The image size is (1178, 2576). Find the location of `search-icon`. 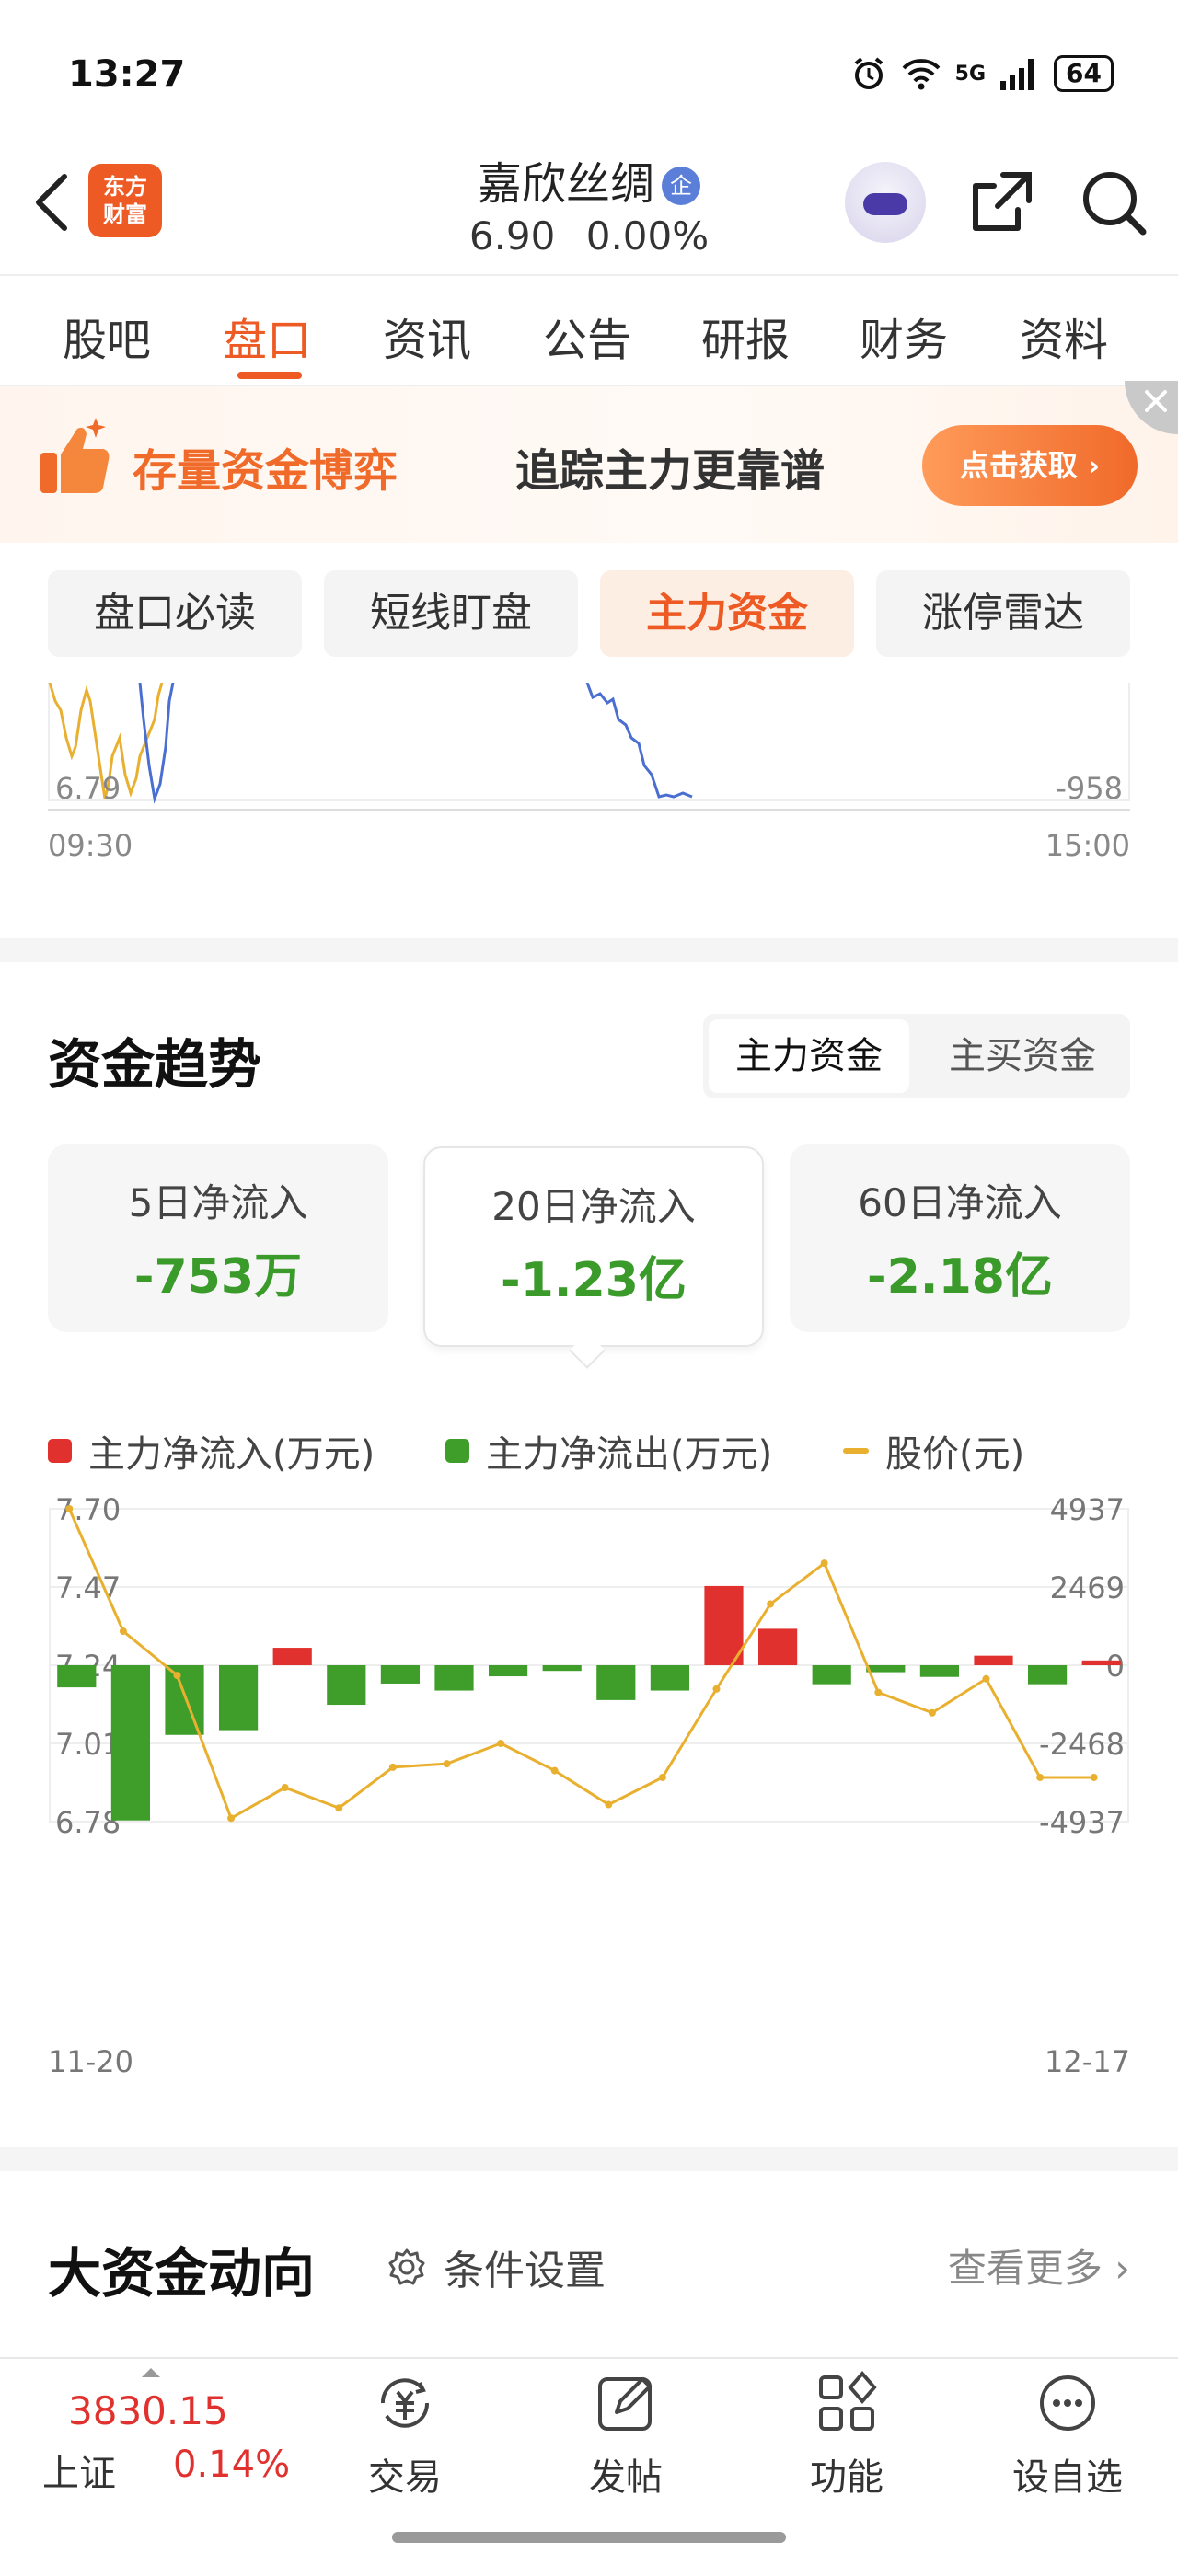

search-icon is located at coordinates (1113, 202).